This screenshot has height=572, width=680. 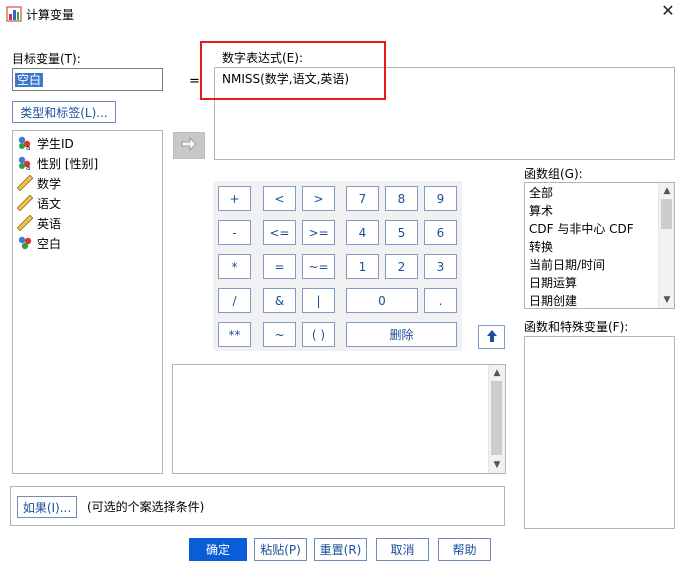 What do you see at coordinates (49, 183) in the screenshot?
I see `variable-label: 数学` at bounding box center [49, 183].